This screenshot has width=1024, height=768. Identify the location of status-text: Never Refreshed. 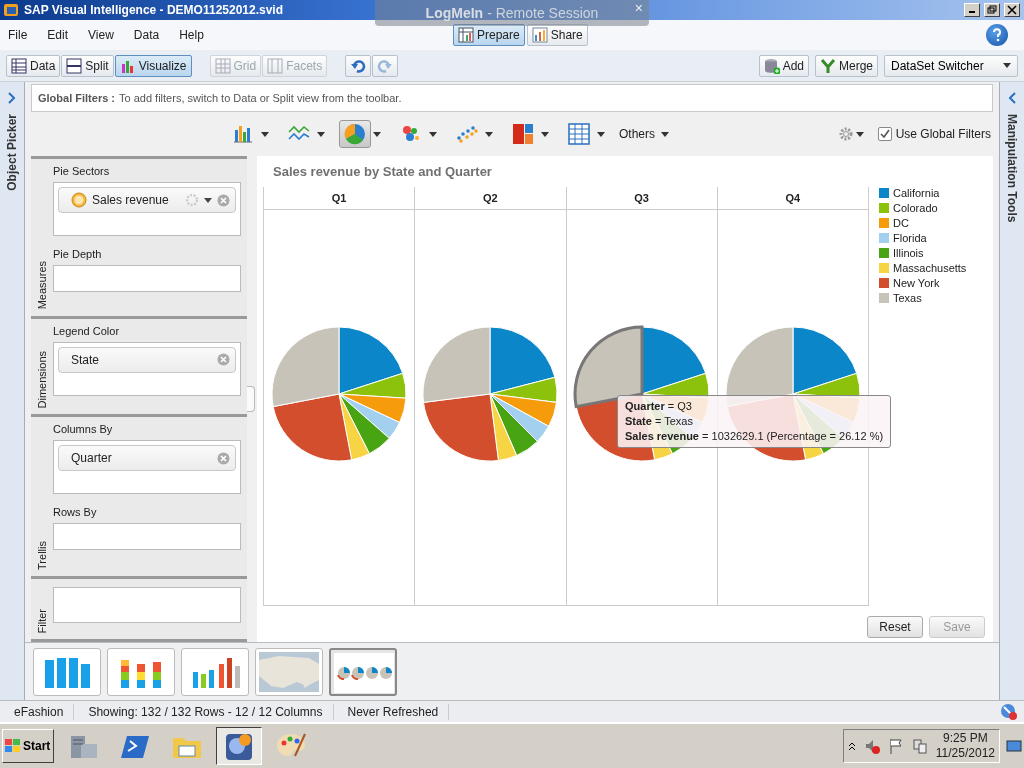
(391, 711).